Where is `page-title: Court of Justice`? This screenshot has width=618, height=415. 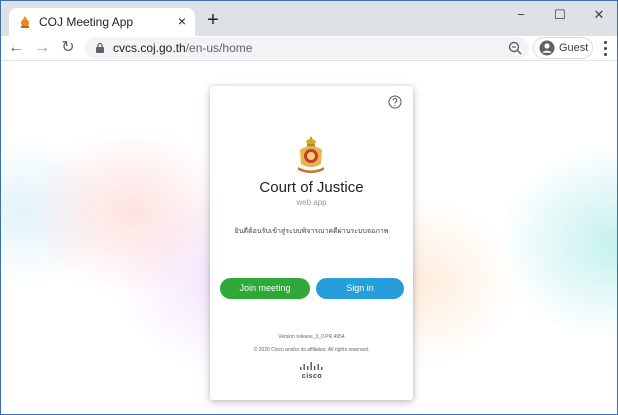 page-title: Court of Justice is located at coordinates (311, 187).